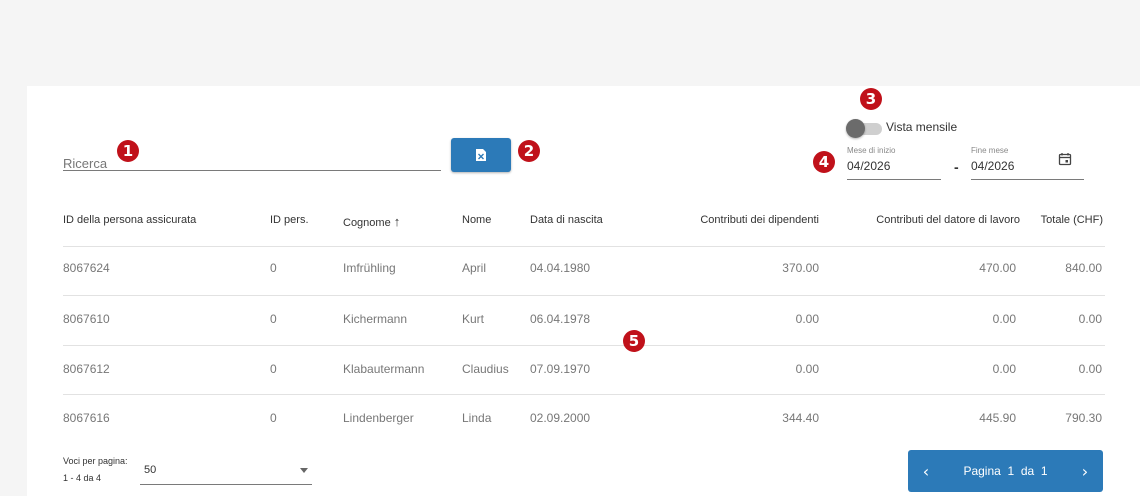 Image resolution: width=1140 pixels, height=496 pixels. Describe the element at coordinates (566, 220) in the screenshot. I see `column-header-birthdate: Data di nascita` at that location.